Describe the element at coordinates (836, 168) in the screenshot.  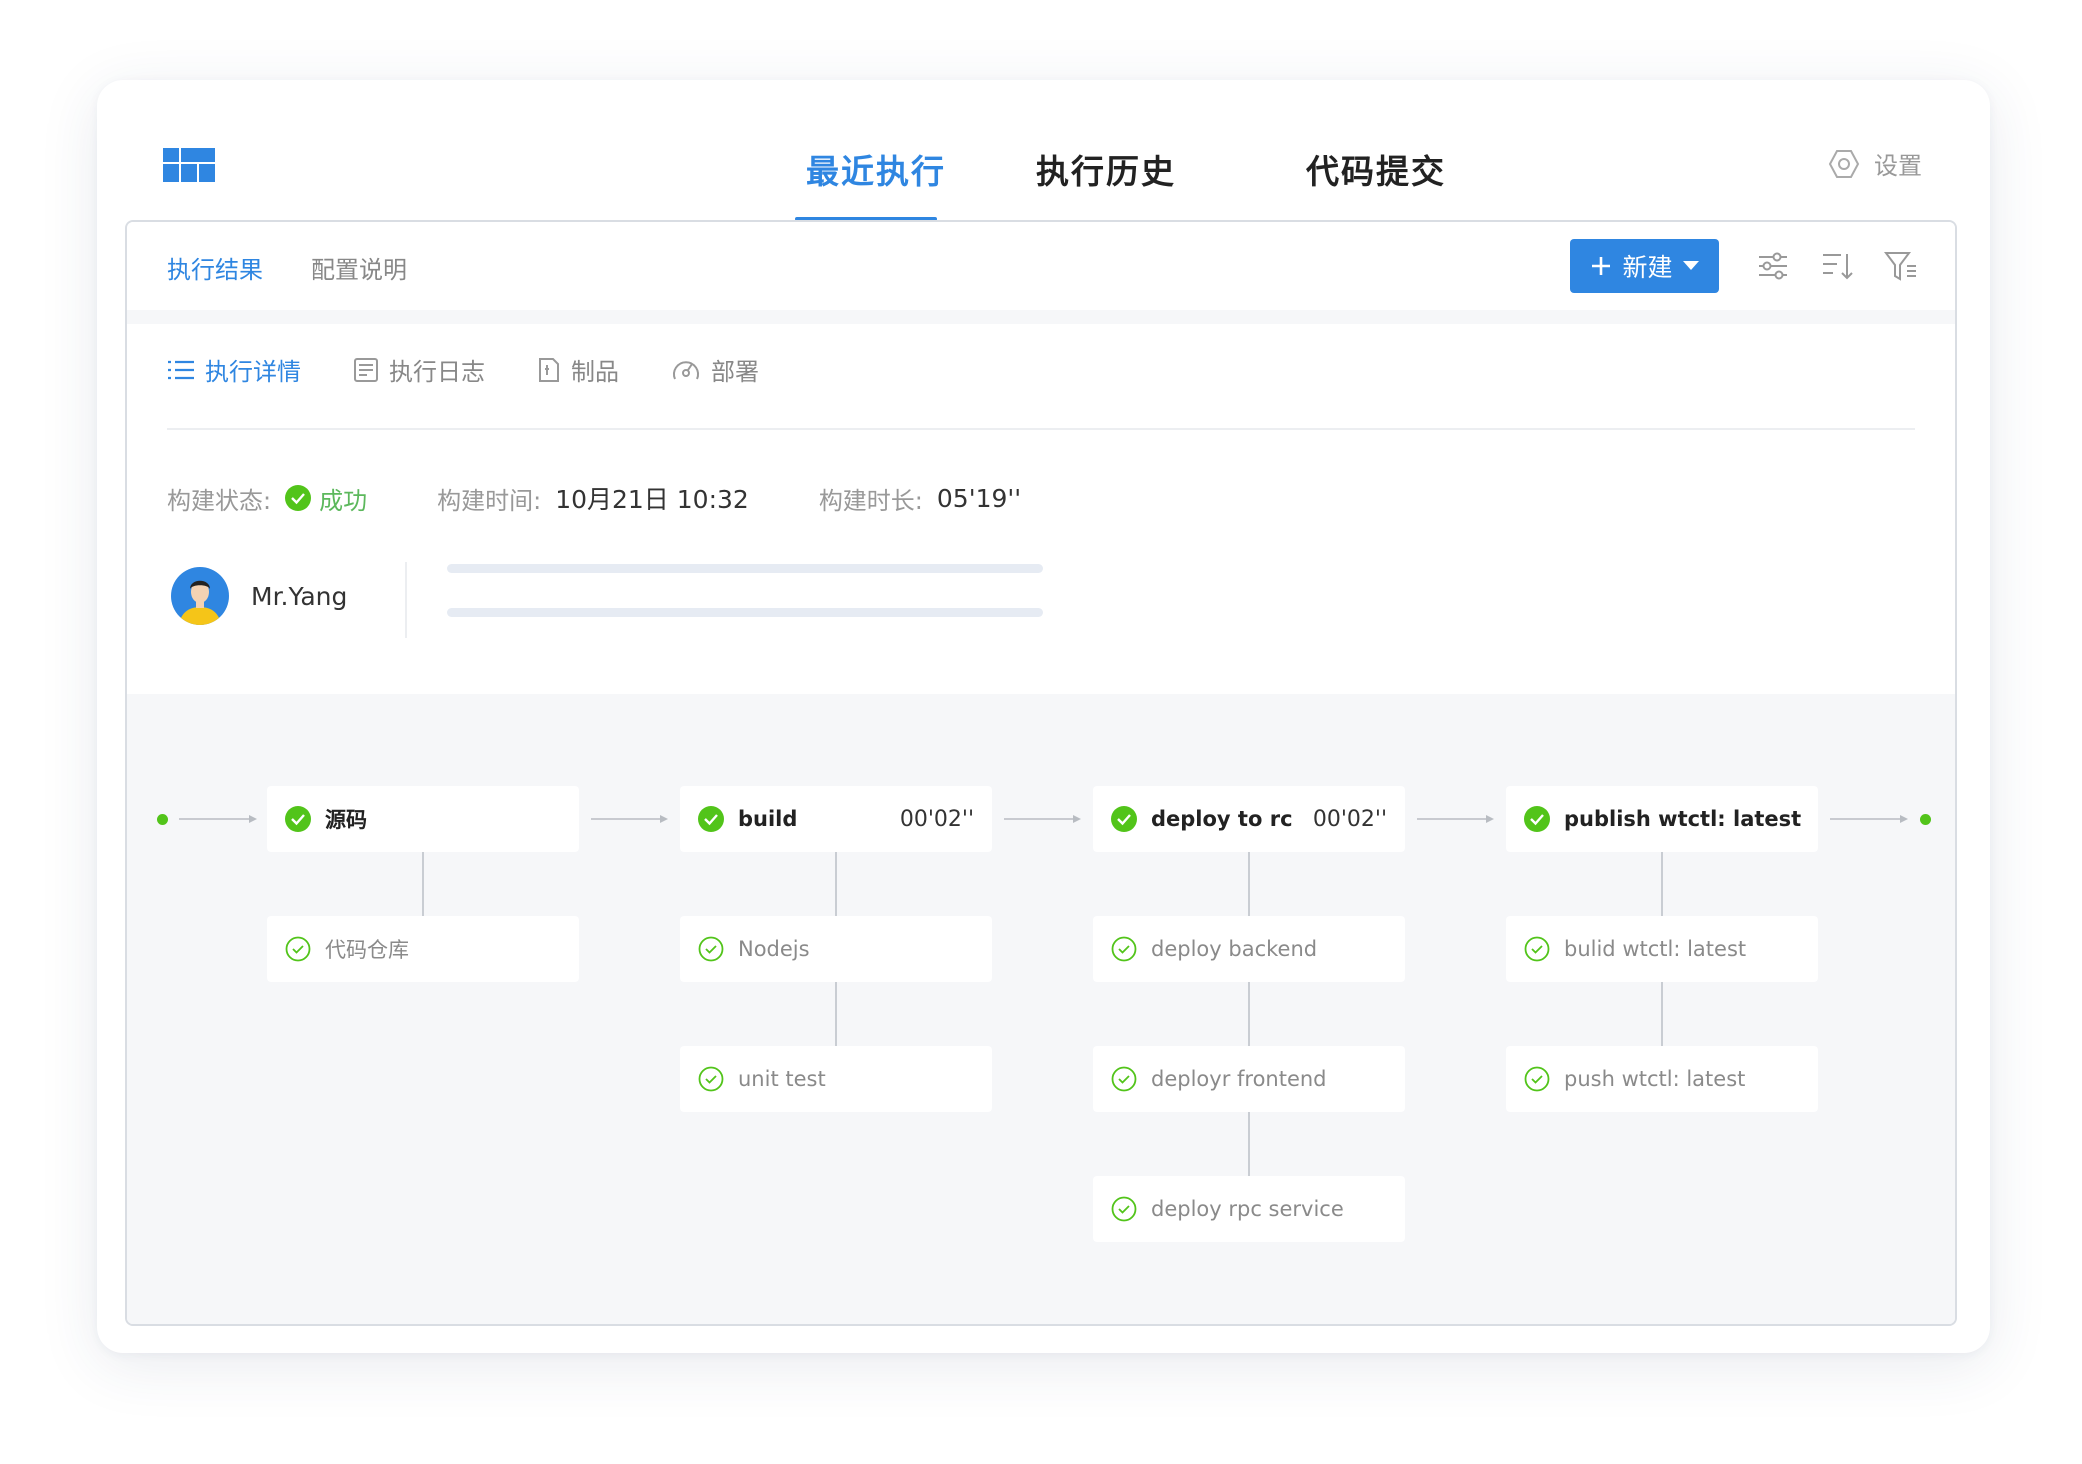
I see `tab-recent-runs: 最近执行` at that location.